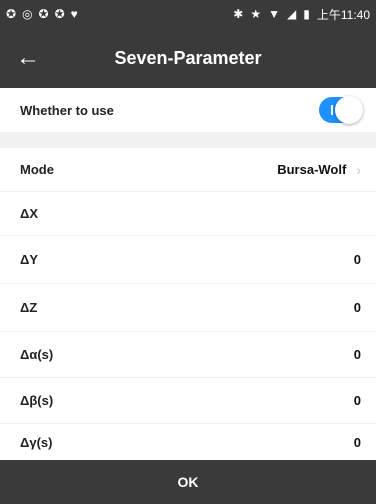  Describe the element at coordinates (188, 442) in the screenshot. I see `param-row-dgamma: Δγ(s) 0` at that location.